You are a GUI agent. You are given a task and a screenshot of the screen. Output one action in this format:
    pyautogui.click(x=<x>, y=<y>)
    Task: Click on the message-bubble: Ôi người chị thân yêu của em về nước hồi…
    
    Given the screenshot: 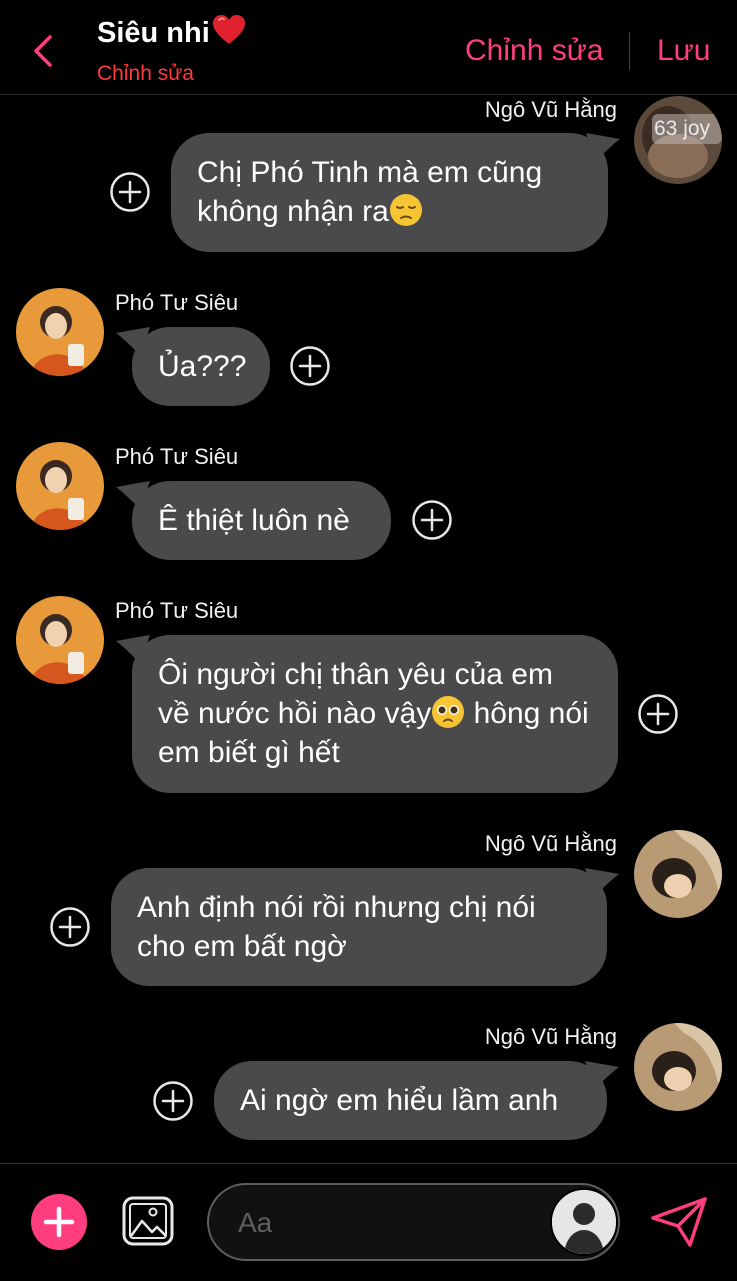 What is the action you would take?
    pyautogui.click(x=367, y=714)
    